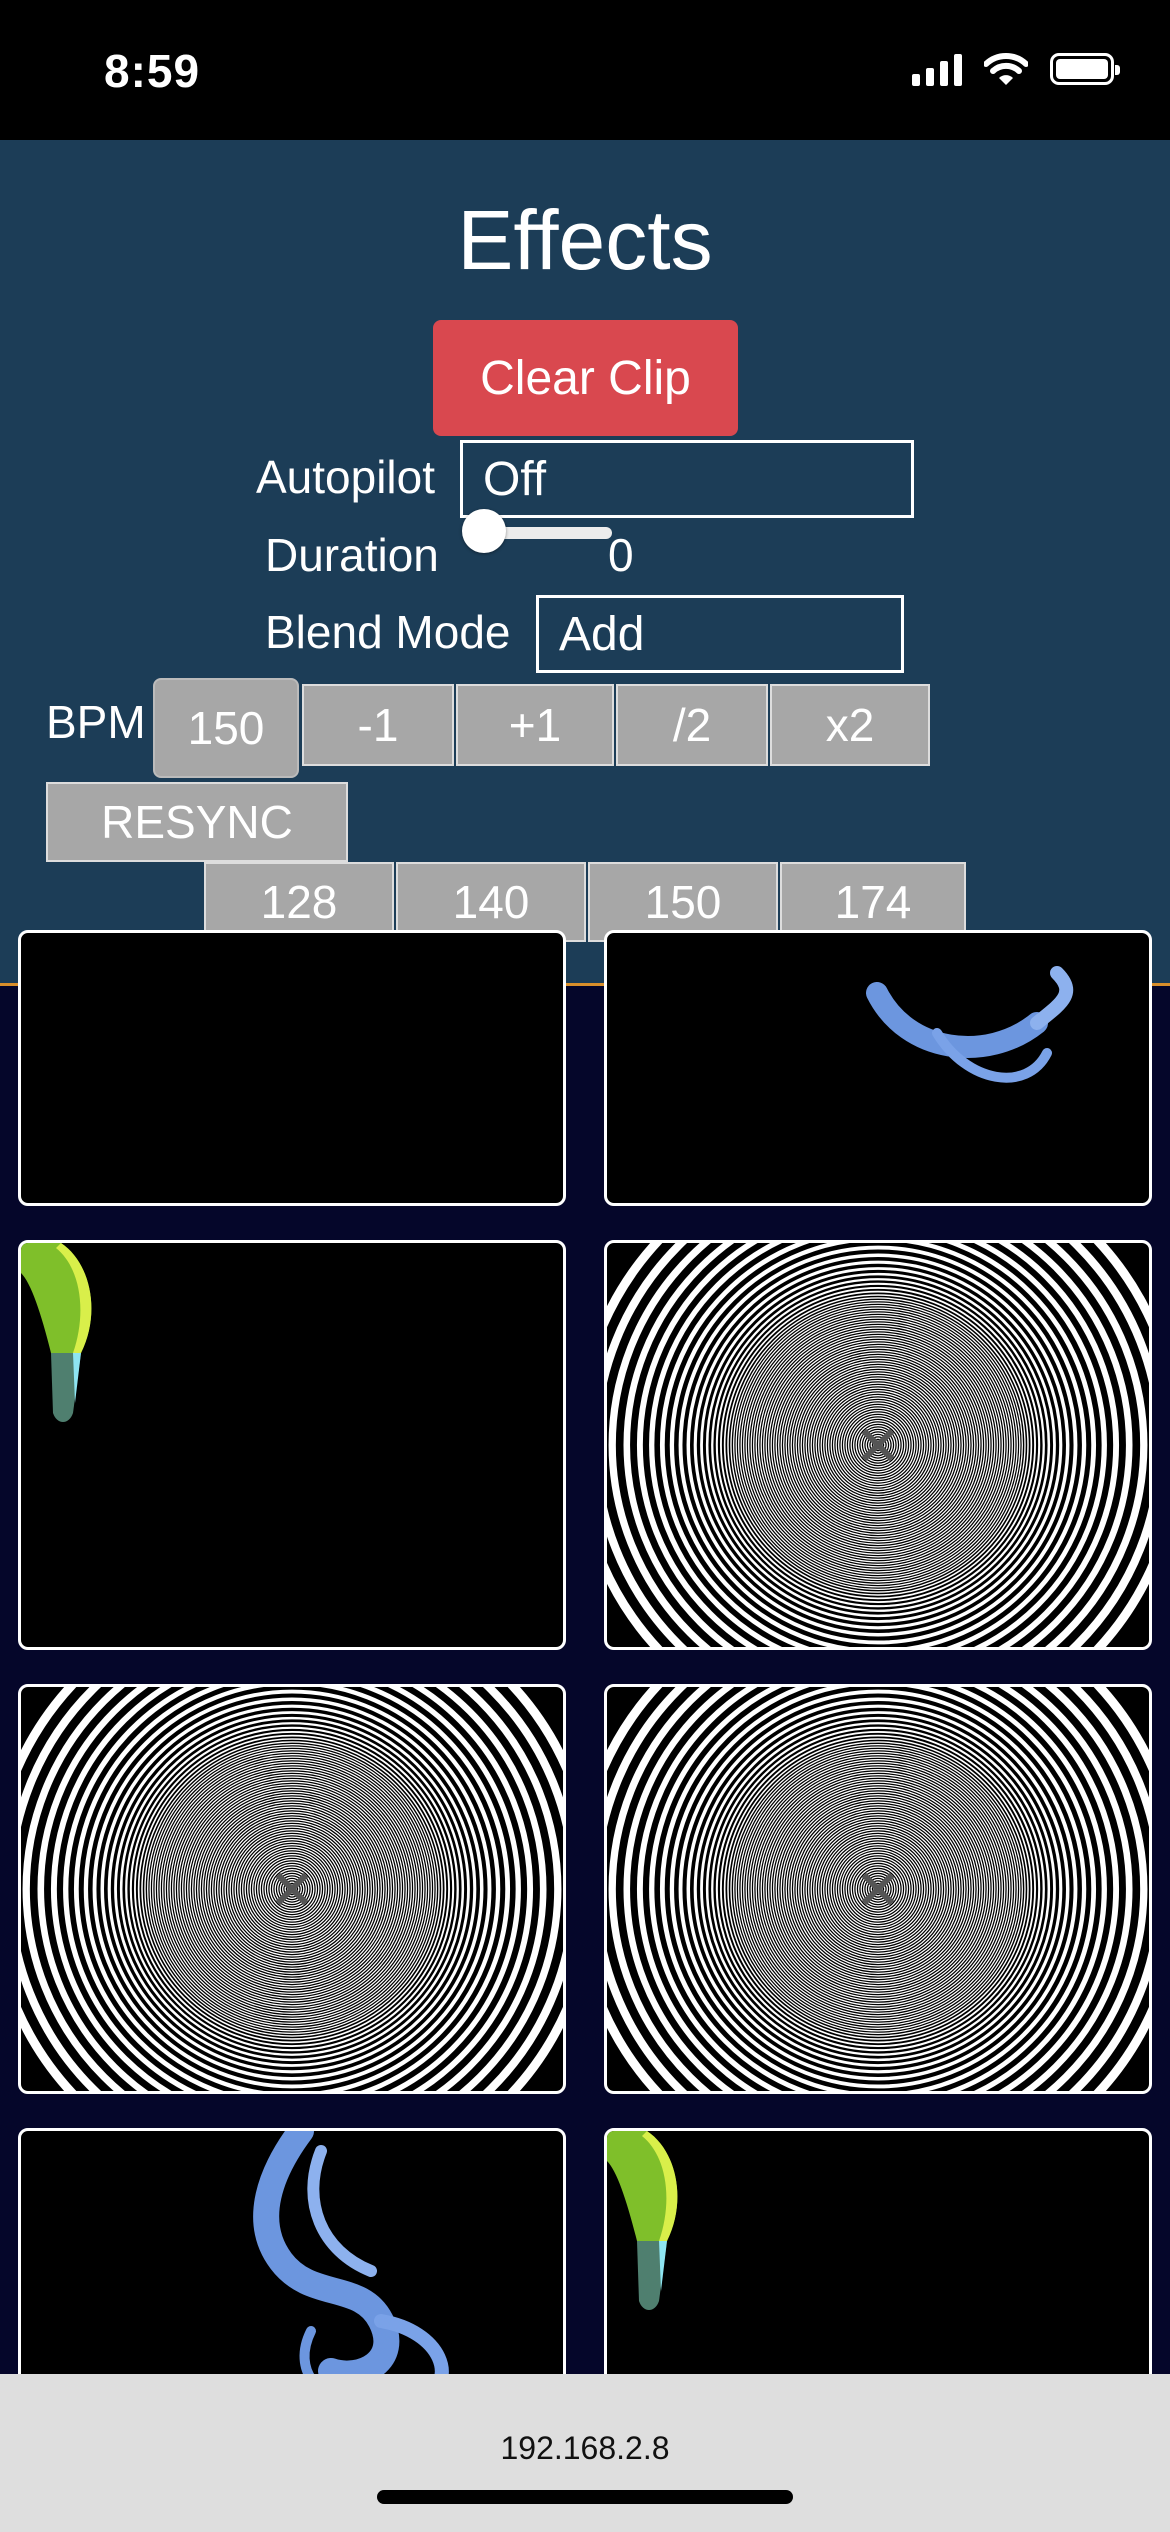 Image resolution: width=1170 pixels, height=2532 pixels. What do you see at coordinates (585, 70) in the screenshot?
I see `status-bar: 8:59` at bounding box center [585, 70].